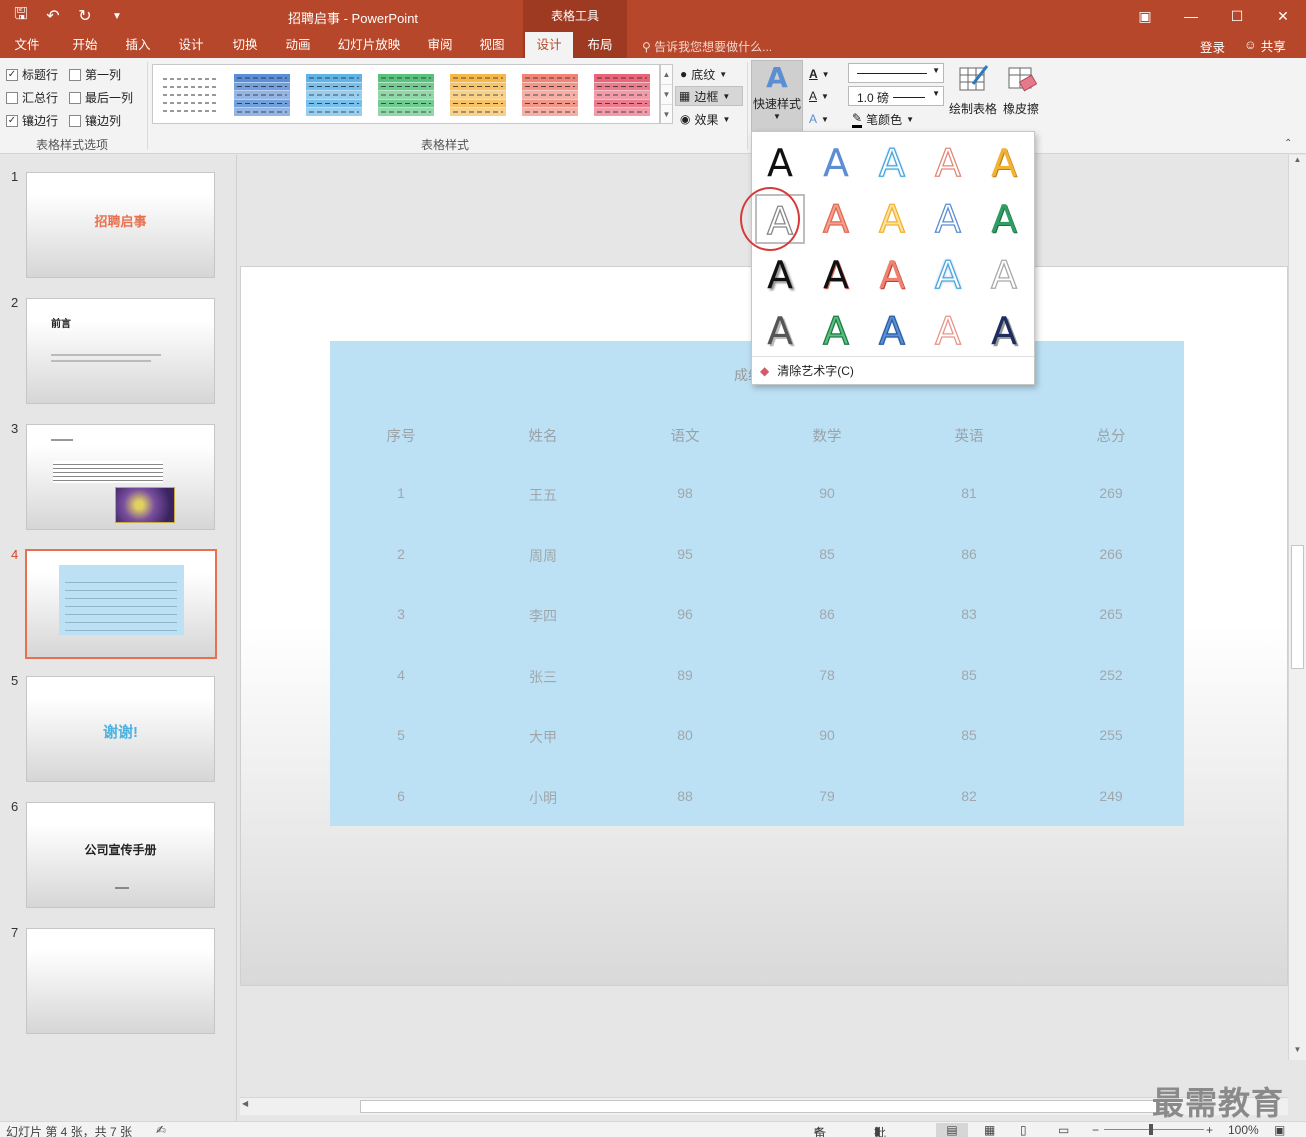 The height and width of the screenshot is (1137, 1306). I want to click on zoom-in-icon: +, so click(1209, 1130).